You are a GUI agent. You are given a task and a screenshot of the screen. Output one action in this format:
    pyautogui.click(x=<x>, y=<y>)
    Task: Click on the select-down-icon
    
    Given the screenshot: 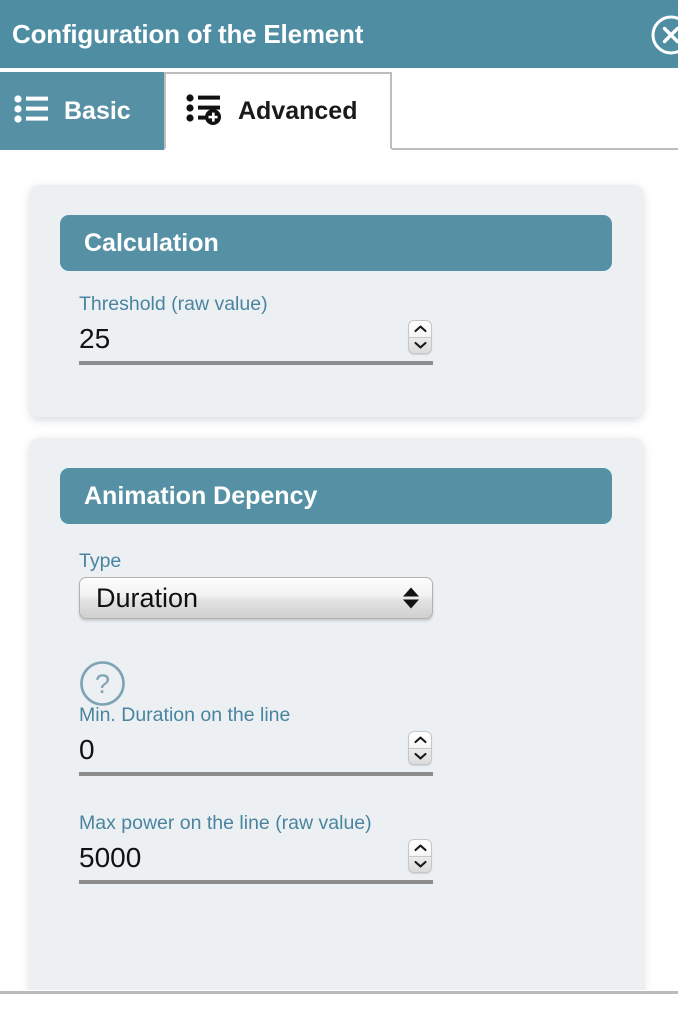 What is the action you would take?
    pyautogui.click(x=411, y=604)
    